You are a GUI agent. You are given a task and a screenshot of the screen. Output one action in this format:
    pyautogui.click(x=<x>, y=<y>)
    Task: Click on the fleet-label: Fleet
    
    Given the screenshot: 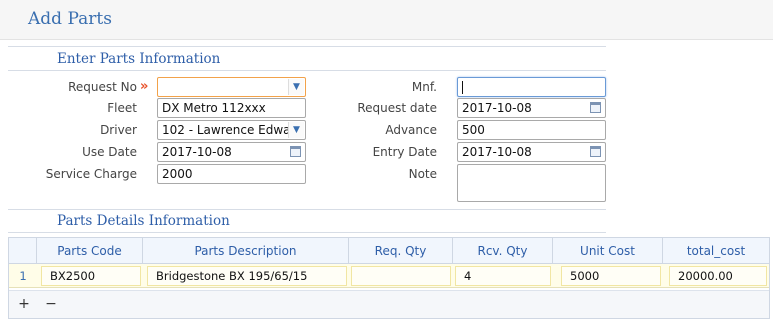 What is the action you would take?
    pyautogui.click(x=122, y=108)
    